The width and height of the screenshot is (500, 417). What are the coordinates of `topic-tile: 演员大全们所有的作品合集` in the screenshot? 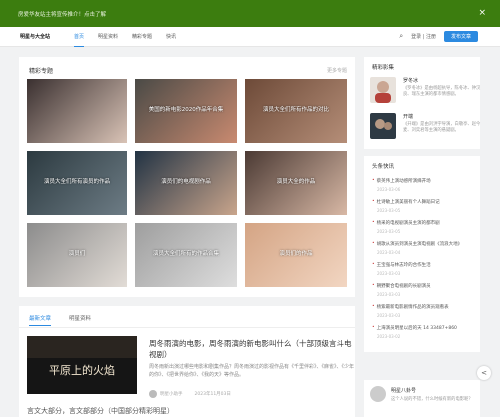 It's located at (186, 255).